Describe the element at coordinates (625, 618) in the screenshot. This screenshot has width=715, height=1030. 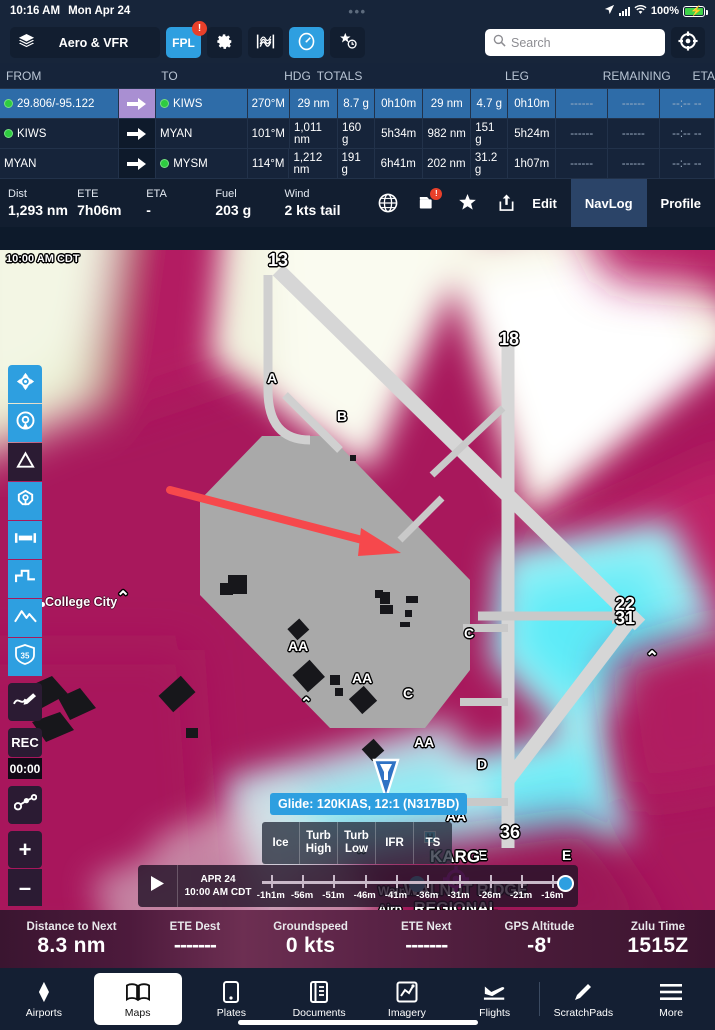
I see `runway-label-31: 31` at that location.